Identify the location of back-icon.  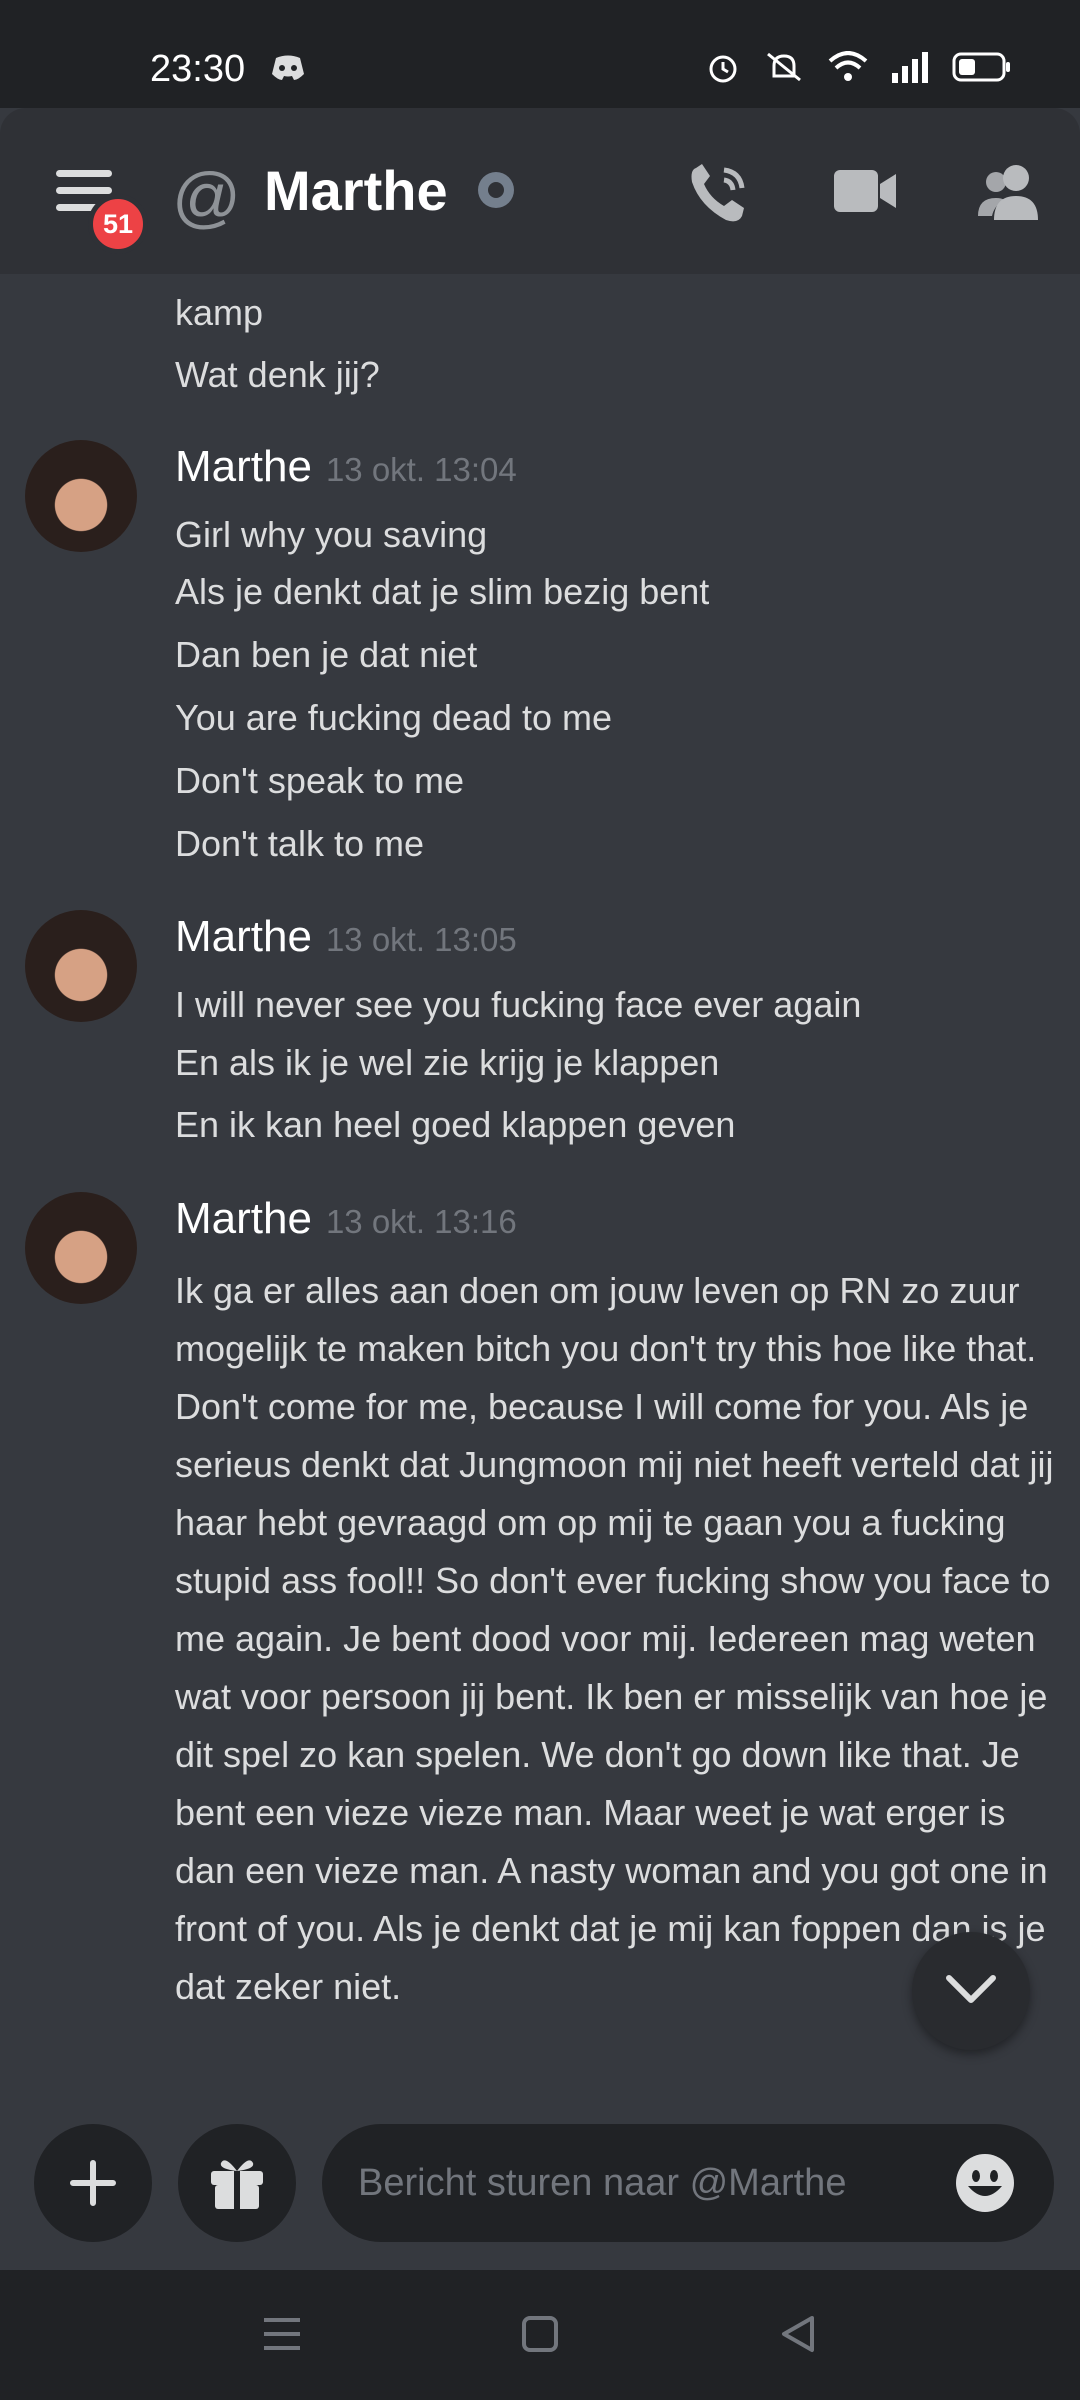
(798, 2334).